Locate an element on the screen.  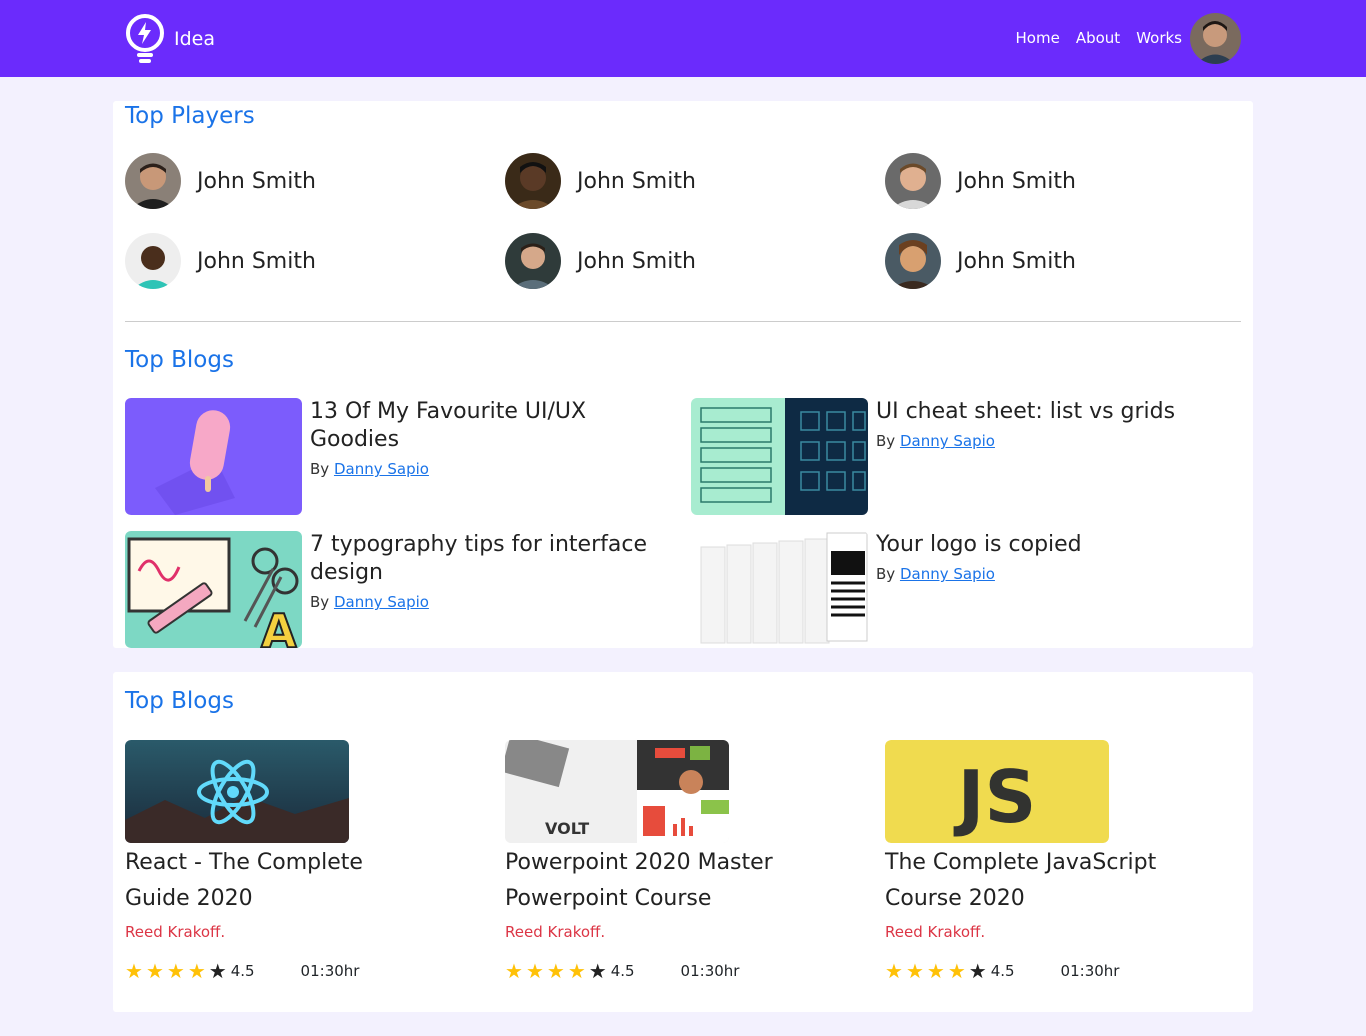
svg-text: JS is located at coordinates (995, 797).